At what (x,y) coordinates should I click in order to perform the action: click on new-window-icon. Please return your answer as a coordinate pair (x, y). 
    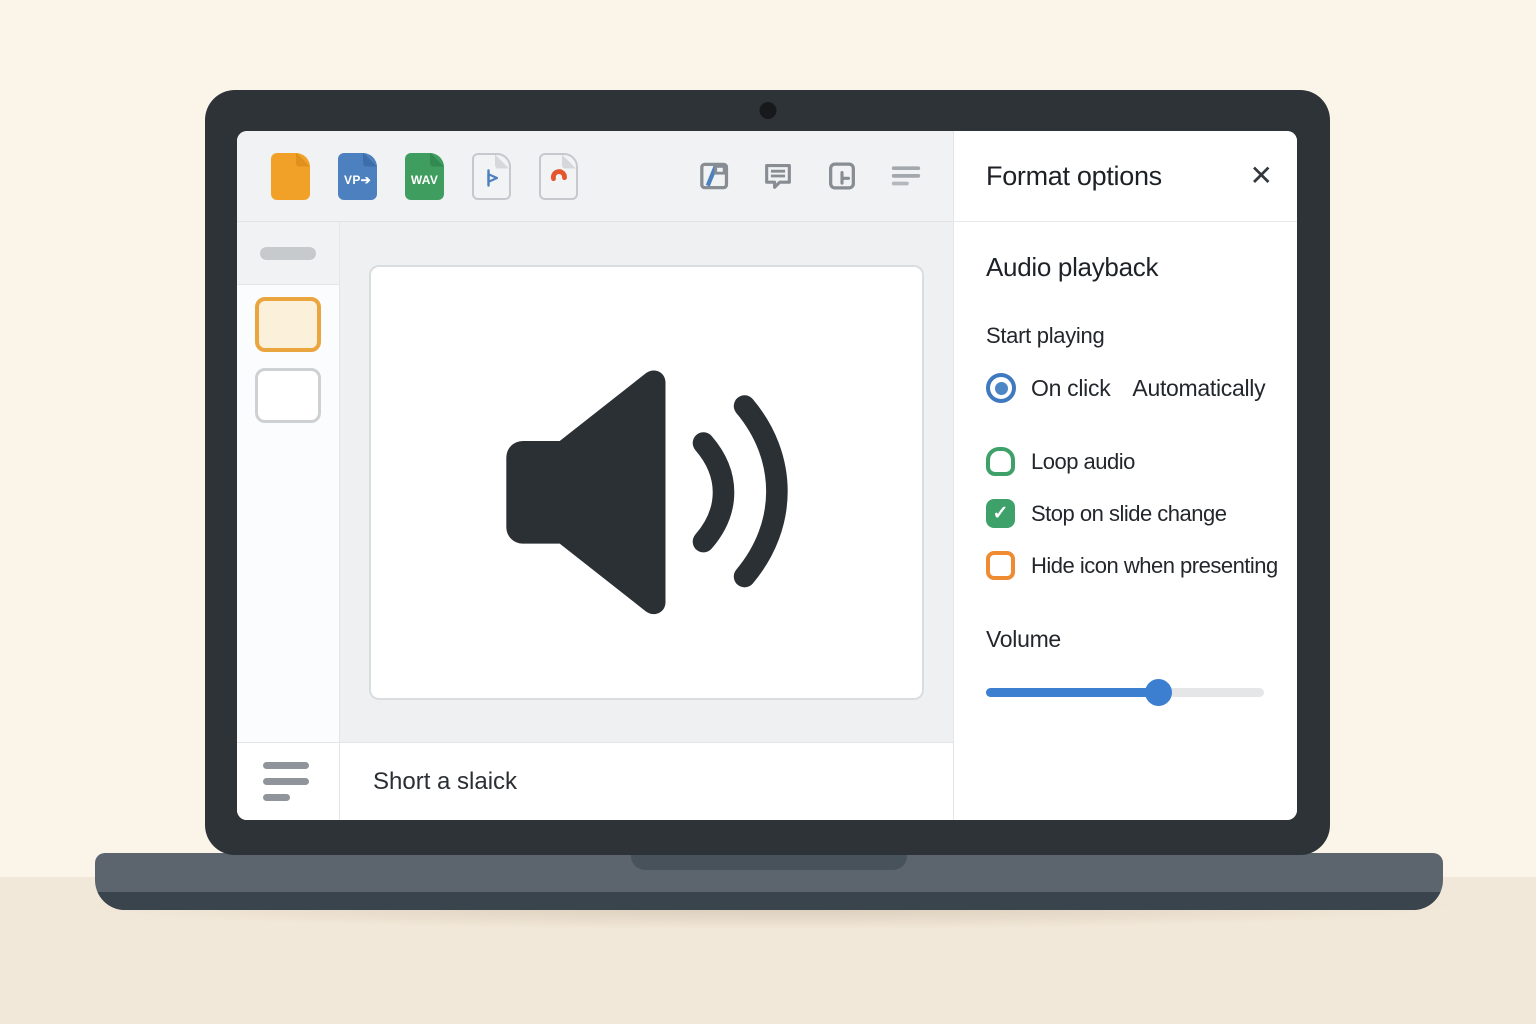
    Looking at the image, I should click on (842, 176).